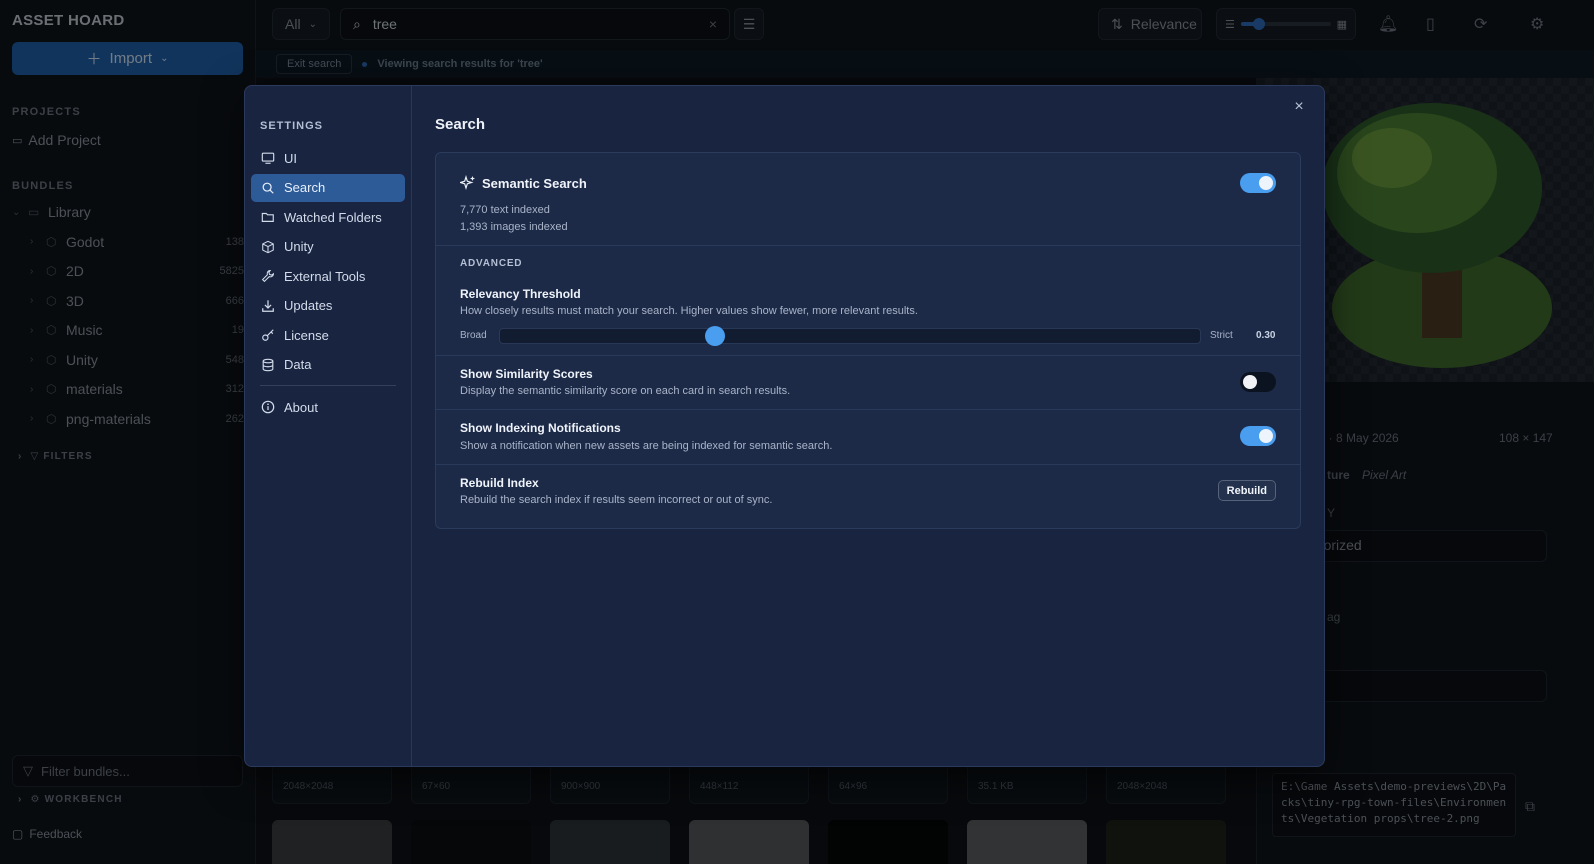  What do you see at coordinates (267, 217) in the screenshot?
I see `folder-open-icon` at bounding box center [267, 217].